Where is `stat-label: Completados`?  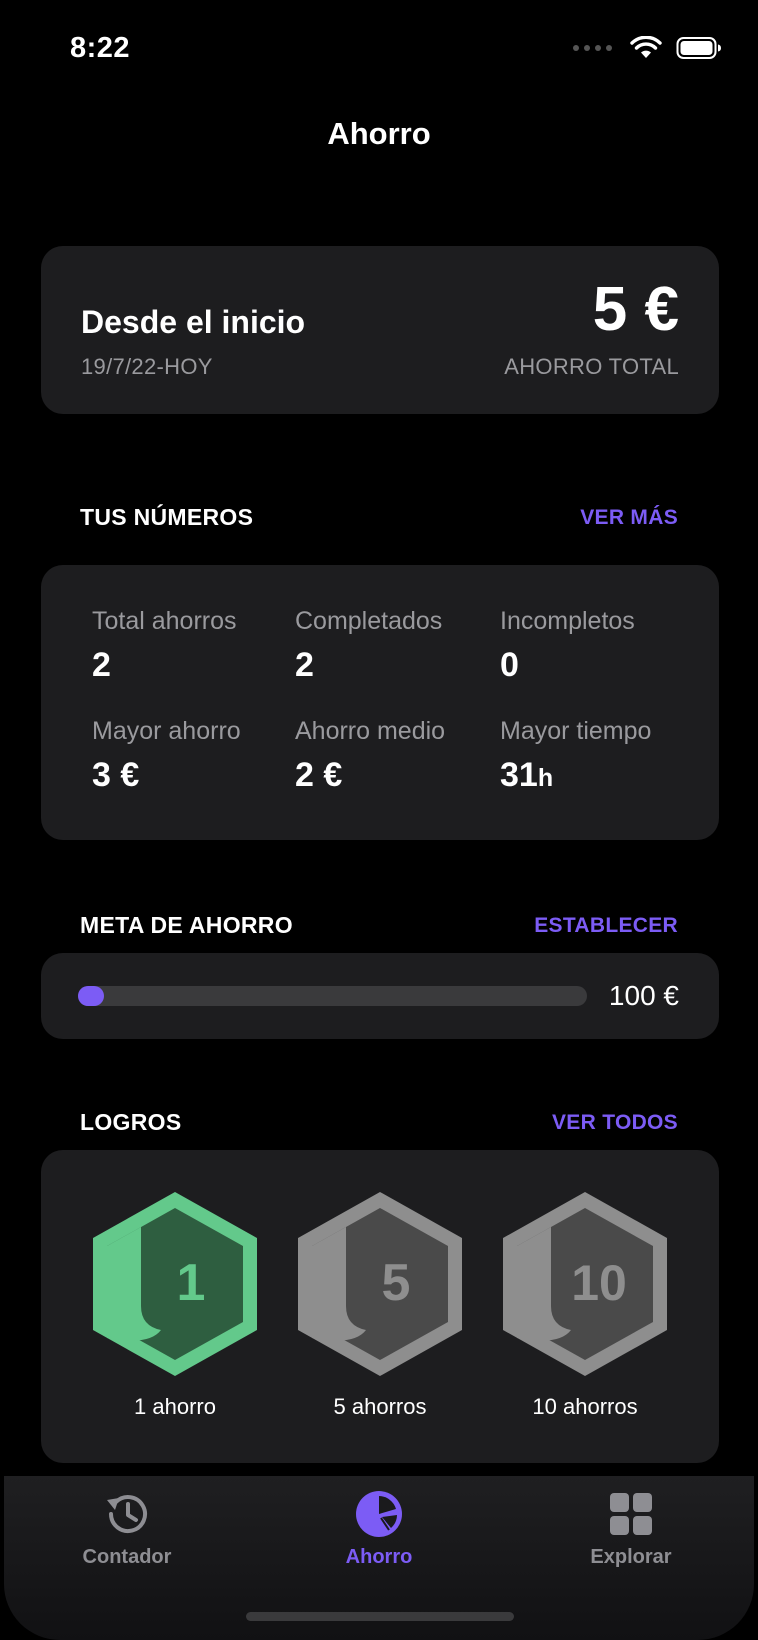
stat-label: Completados is located at coordinates (369, 621).